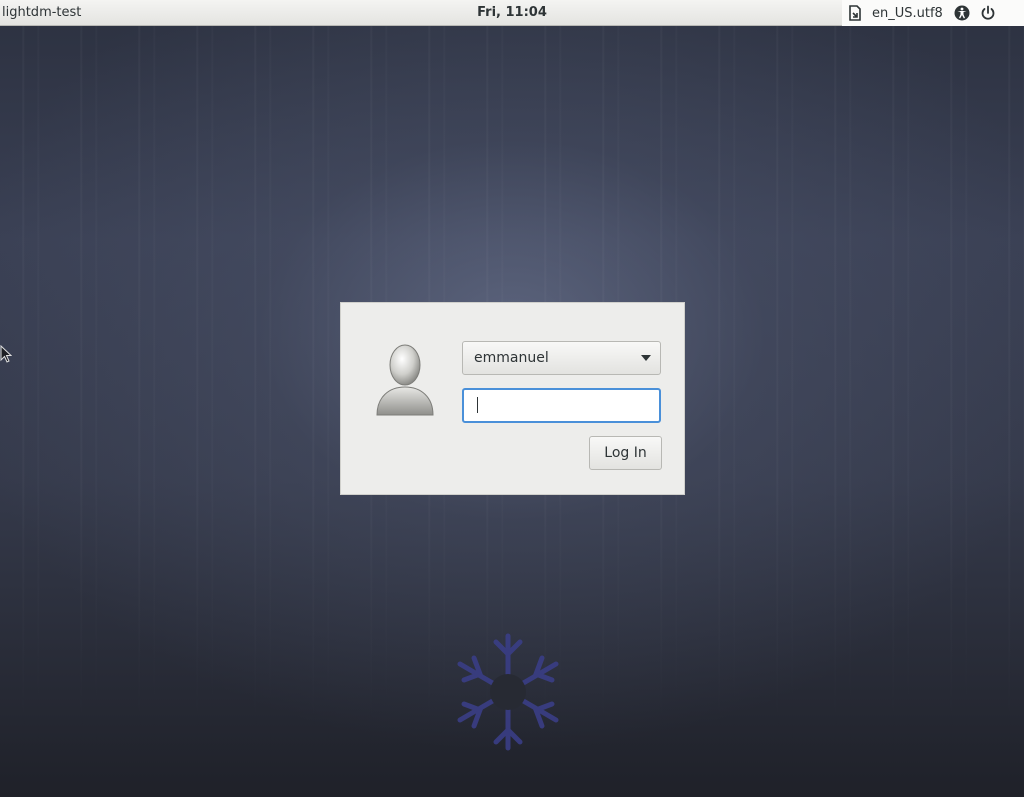 The image size is (1024, 797). What do you see at coordinates (646, 358) in the screenshot?
I see `chevron-down-icon` at bounding box center [646, 358].